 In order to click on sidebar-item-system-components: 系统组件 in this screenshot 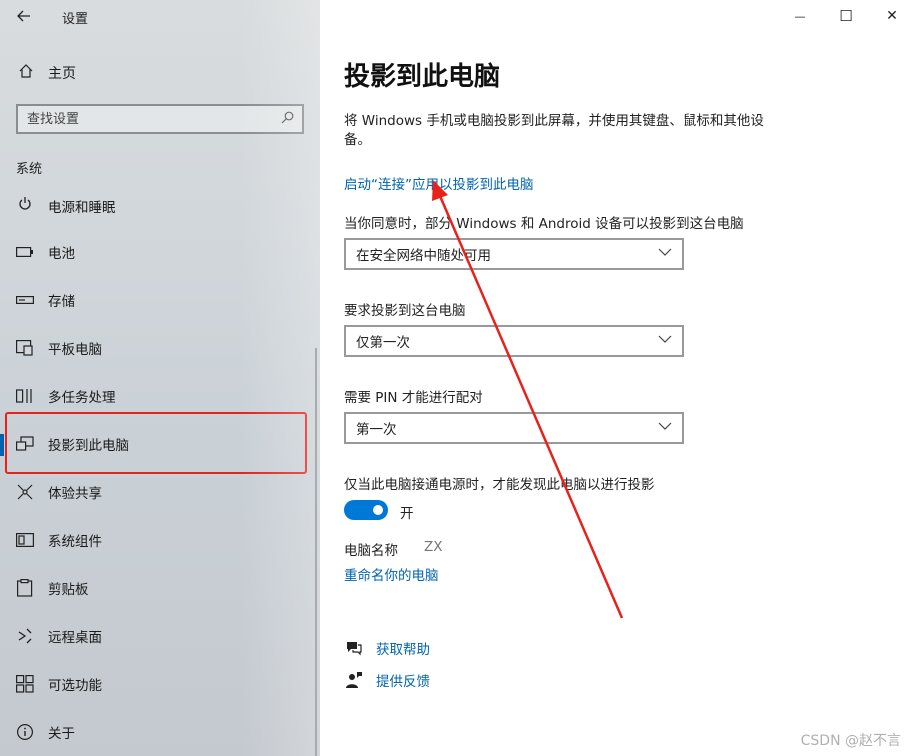, I will do `click(160, 540)`.